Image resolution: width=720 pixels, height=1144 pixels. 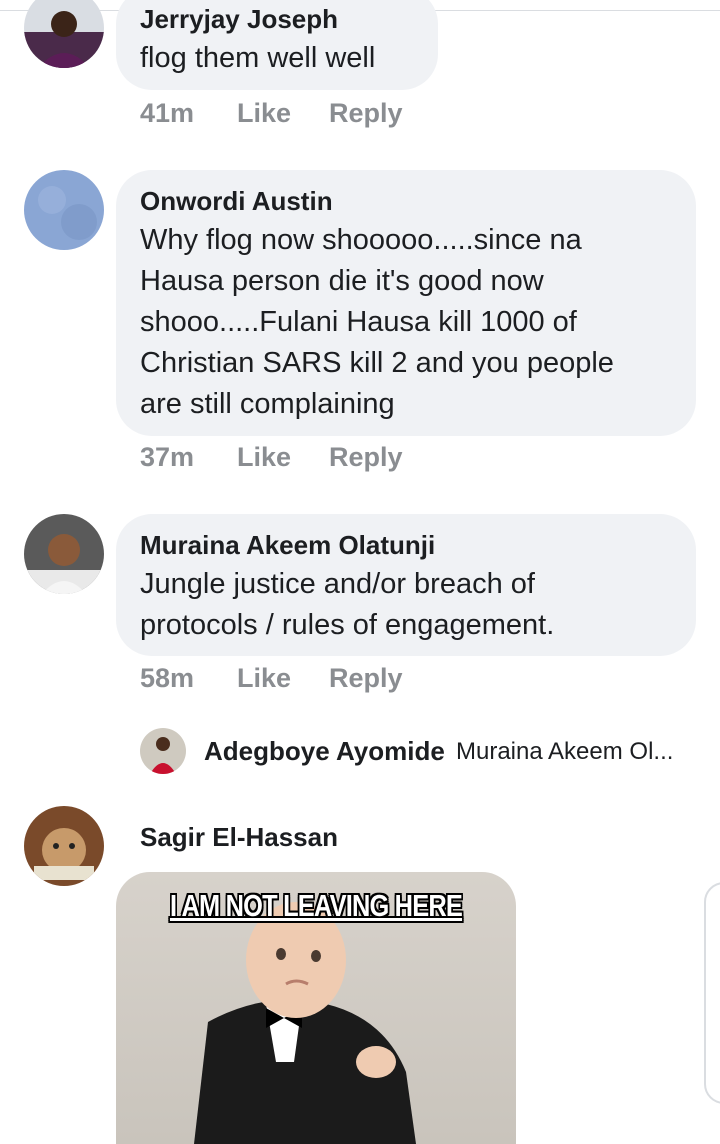 What do you see at coordinates (347, 625) in the screenshot?
I see `comment-text-line: protocols / rules of engagement.` at bounding box center [347, 625].